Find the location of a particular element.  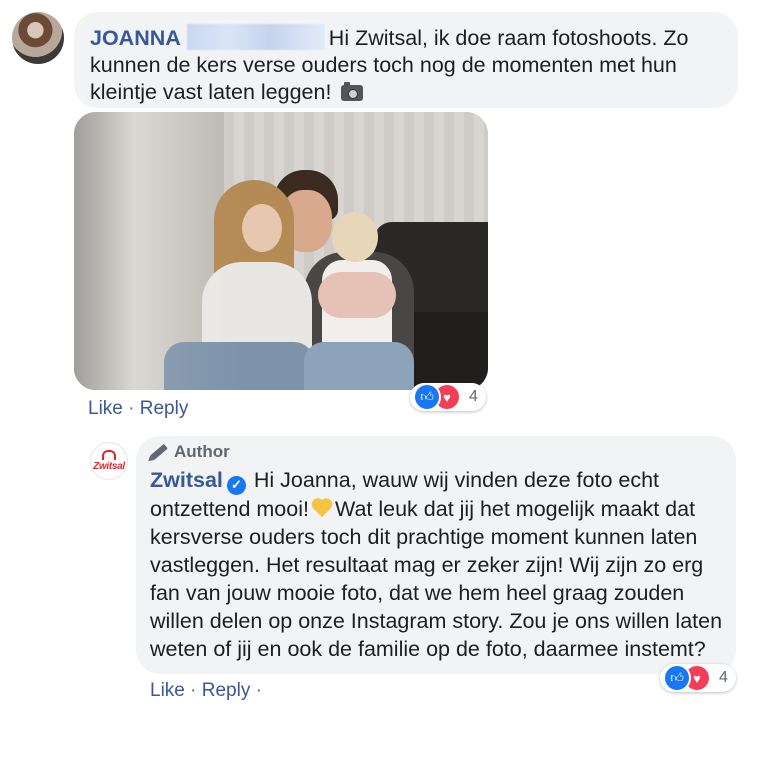

zwitsal-avatar: Zwitsal is located at coordinates (109, 461).